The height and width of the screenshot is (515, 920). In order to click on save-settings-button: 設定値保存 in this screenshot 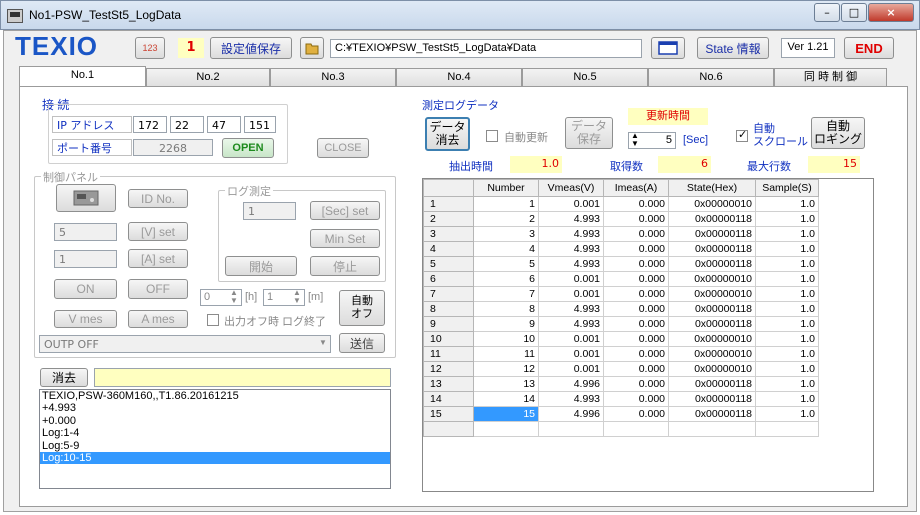, I will do `click(251, 48)`.